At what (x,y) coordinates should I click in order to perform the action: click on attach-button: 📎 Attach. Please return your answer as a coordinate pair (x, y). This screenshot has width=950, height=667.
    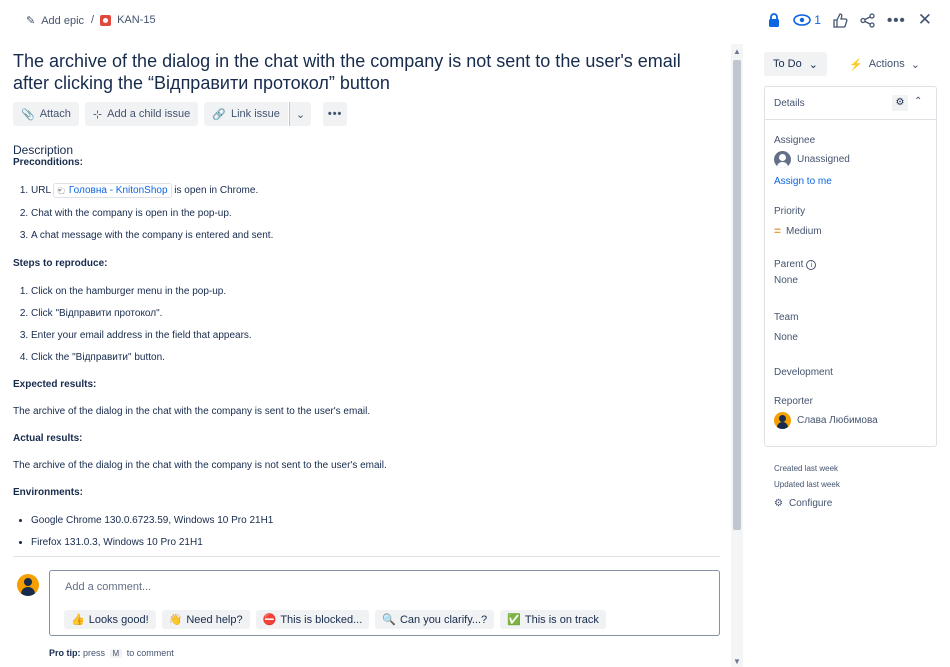
    Looking at the image, I should click on (46, 114).